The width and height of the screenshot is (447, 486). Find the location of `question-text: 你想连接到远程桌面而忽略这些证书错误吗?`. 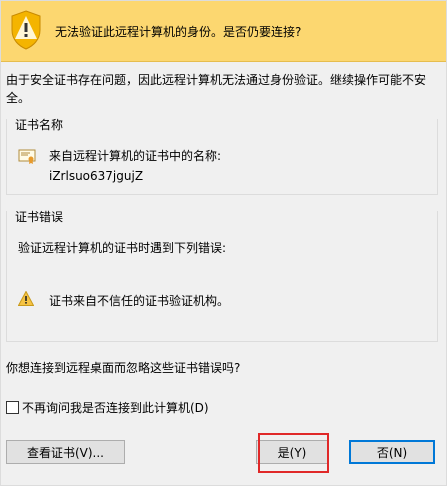

question-text: 你想连接到远程桌面而忽略这些证书错误吗? is located at coordinates (123, 368).